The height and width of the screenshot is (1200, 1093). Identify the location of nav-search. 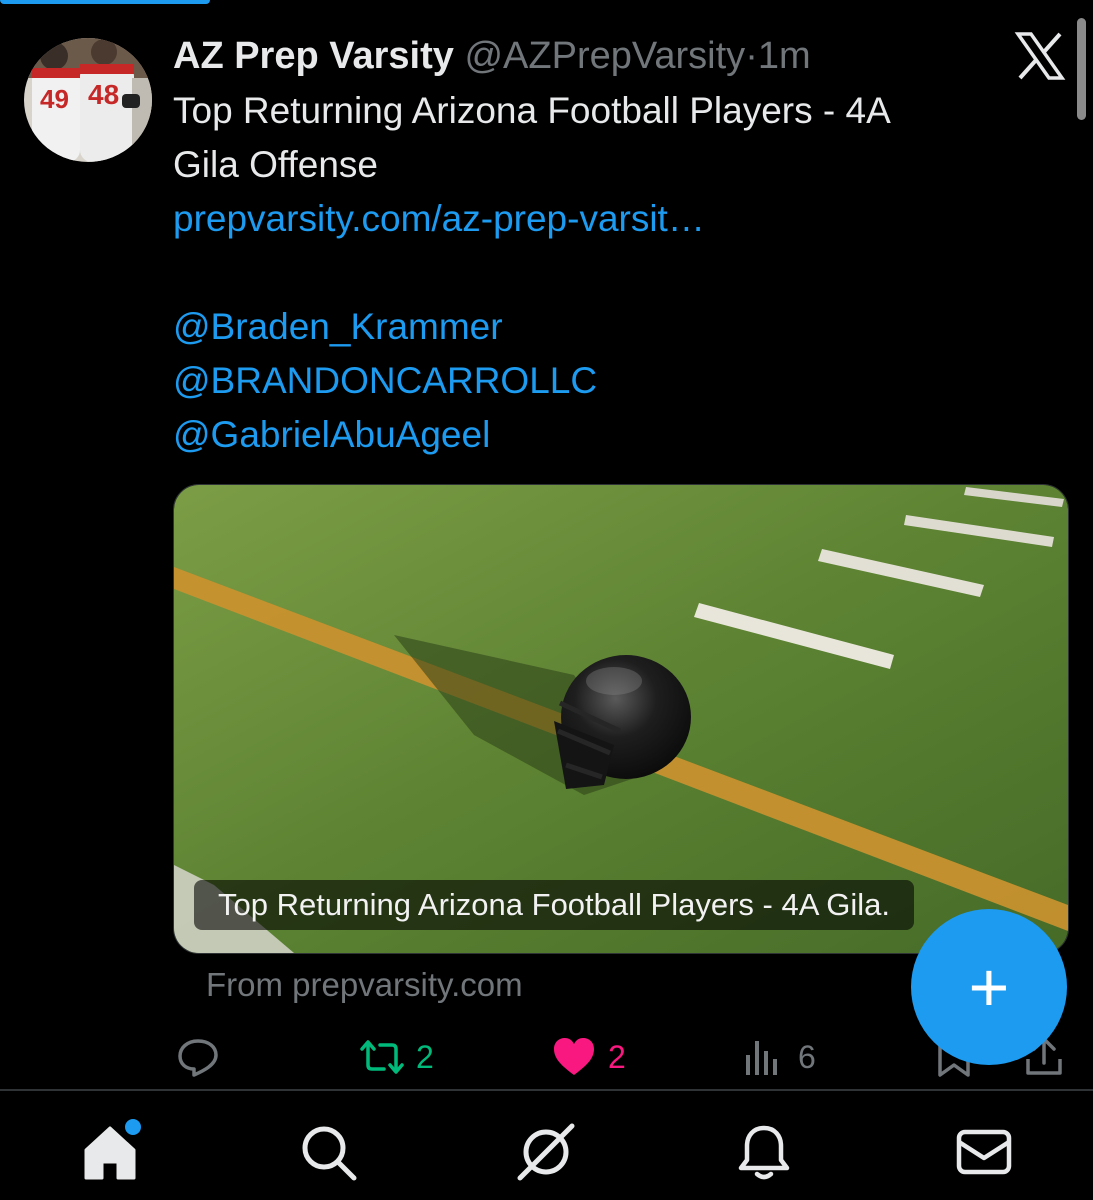
(328, 1152).